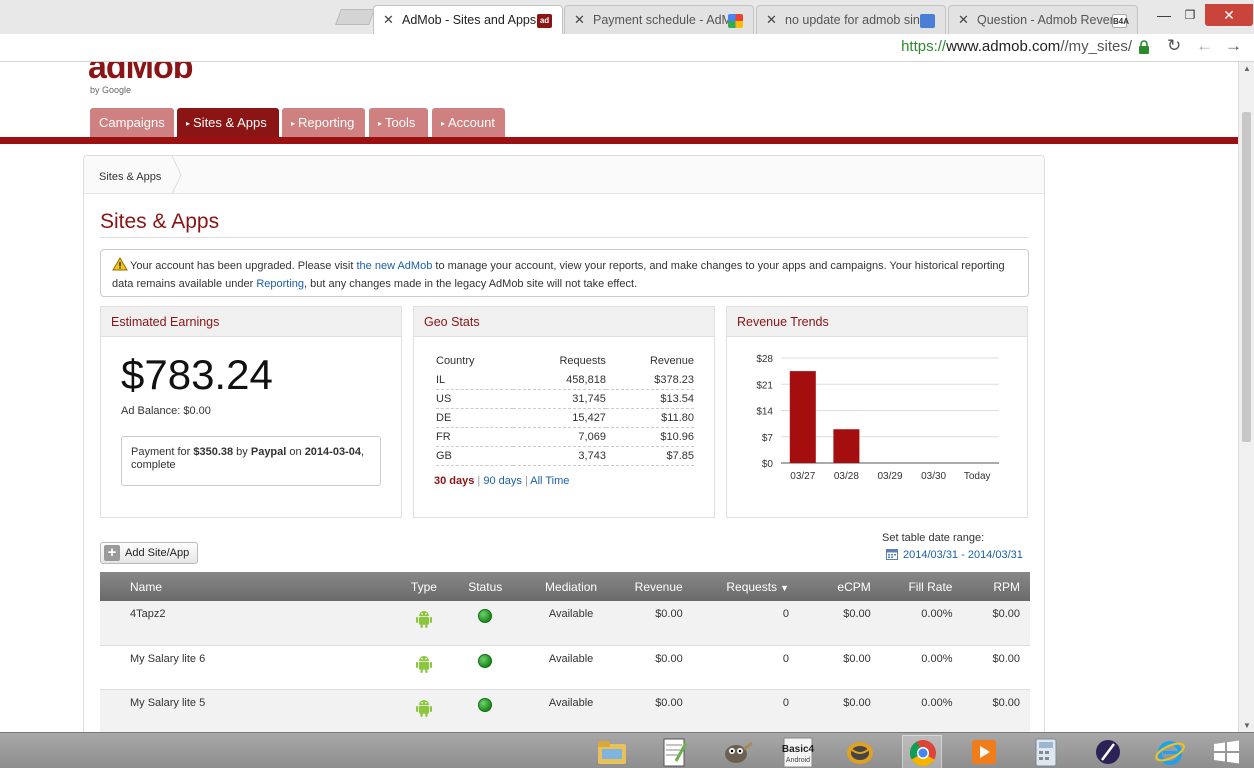 This screenshot has height=773, width=1254. What do you see at coordinates (549, 481) in the screenshot?
I see `range-all-time: All Time` at bounding box center [549, 481].